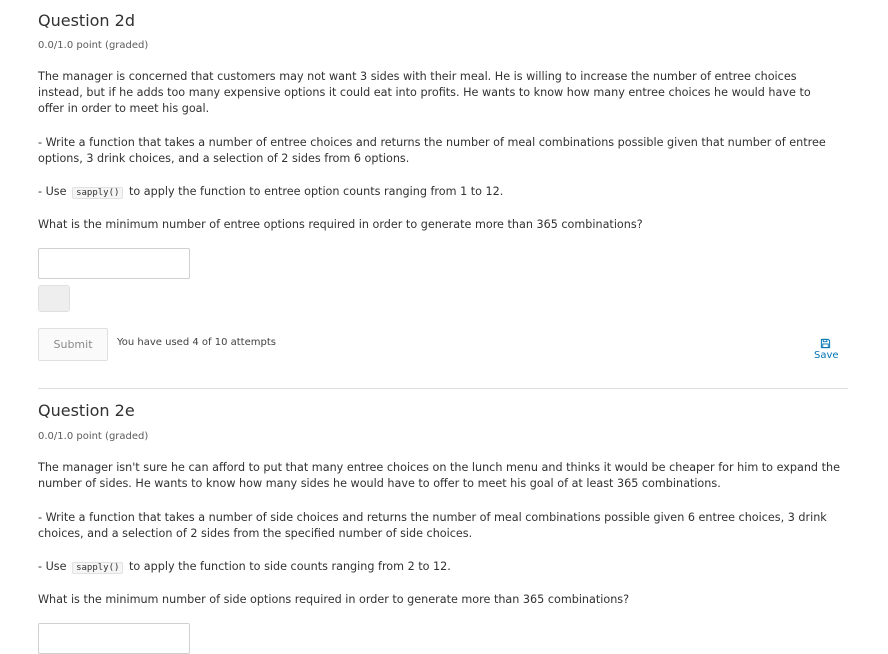 The width and height of the screenshot is (888, 654). Describe the element at coordinates (826, 355) in the screenshot. I see `save-label: Save` at that location.